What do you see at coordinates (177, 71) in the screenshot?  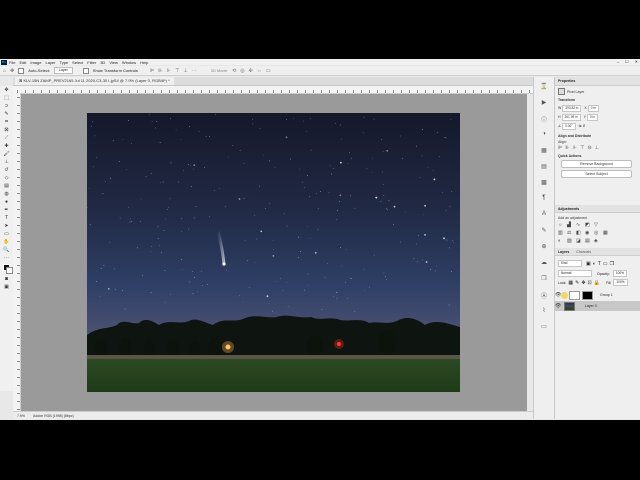 I see `align-top-icon: ⊤` at bounding box center [177, 71].